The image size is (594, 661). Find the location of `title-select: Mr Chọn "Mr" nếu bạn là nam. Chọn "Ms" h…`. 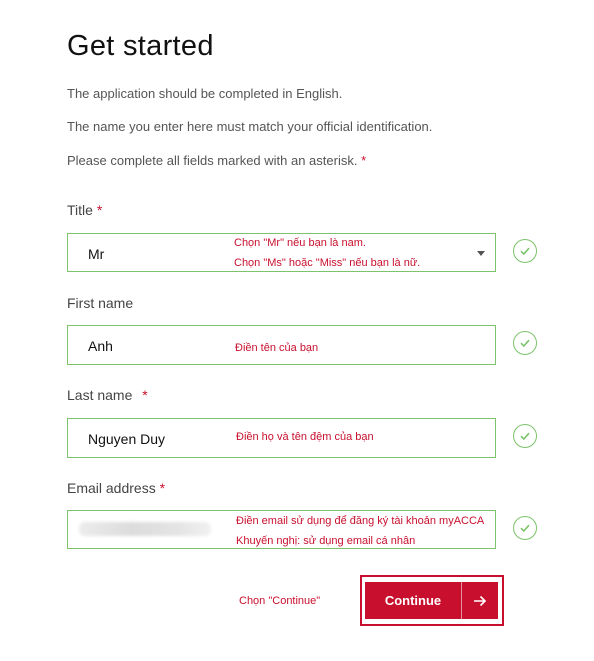

title-select: Mr Chọn "Mr" nếu bạn là nam. Chọn "Ms" h… is located at coordinates (281, 252).